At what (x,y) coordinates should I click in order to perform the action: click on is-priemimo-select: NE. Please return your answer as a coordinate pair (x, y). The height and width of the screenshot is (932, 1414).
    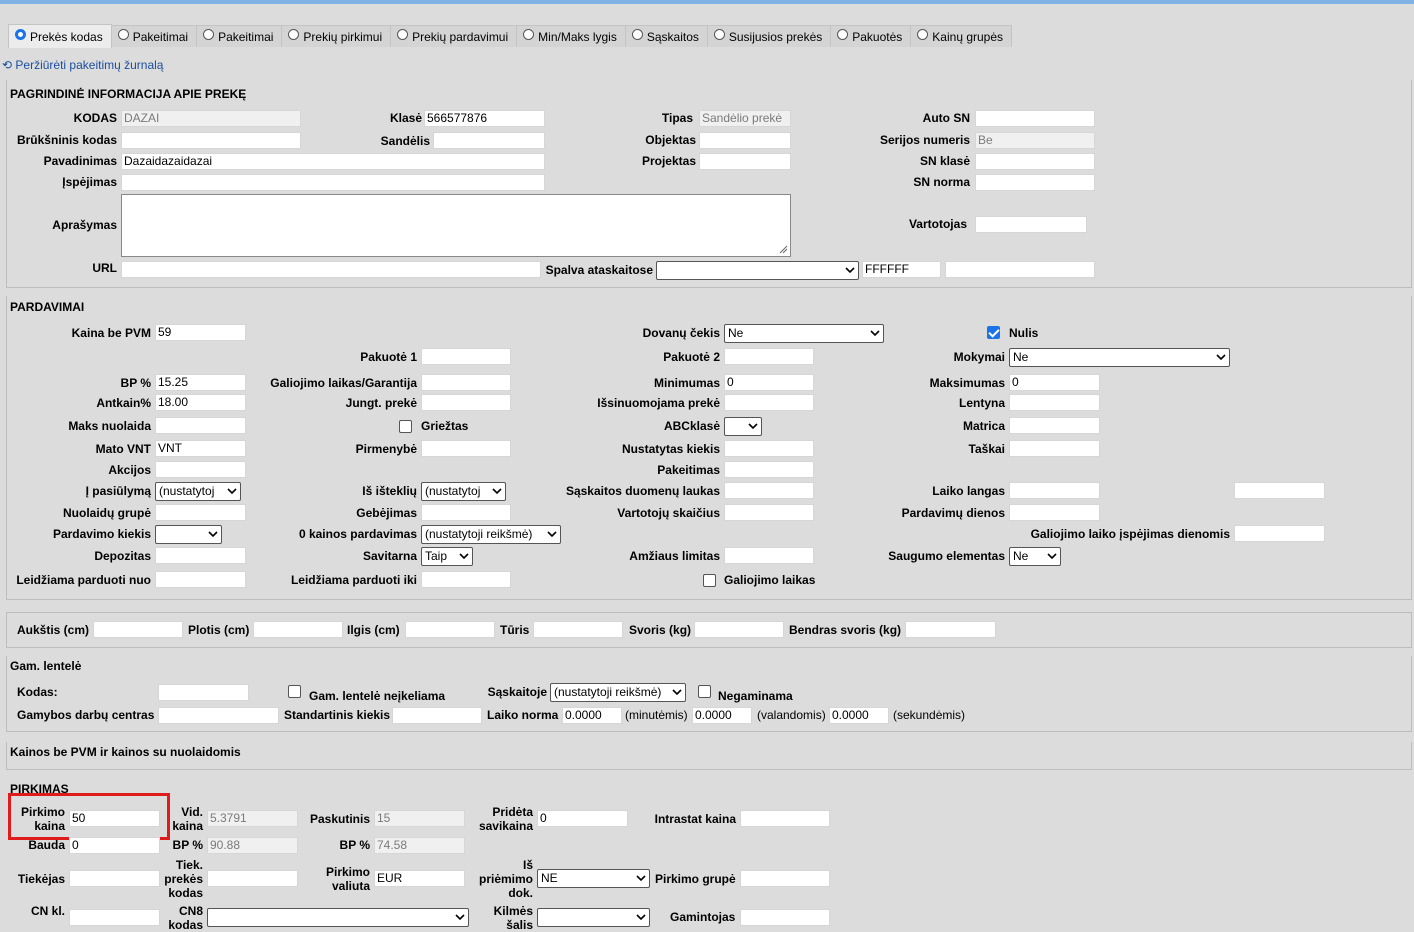
    Looking at the image, I should click on (593, 878).